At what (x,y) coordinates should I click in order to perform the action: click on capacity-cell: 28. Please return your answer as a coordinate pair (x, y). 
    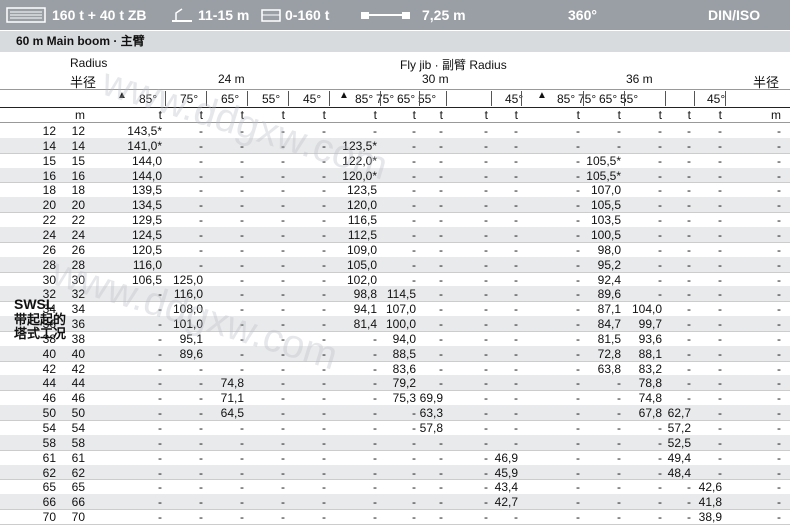
    Looking at the image, I should click on (49, 264).